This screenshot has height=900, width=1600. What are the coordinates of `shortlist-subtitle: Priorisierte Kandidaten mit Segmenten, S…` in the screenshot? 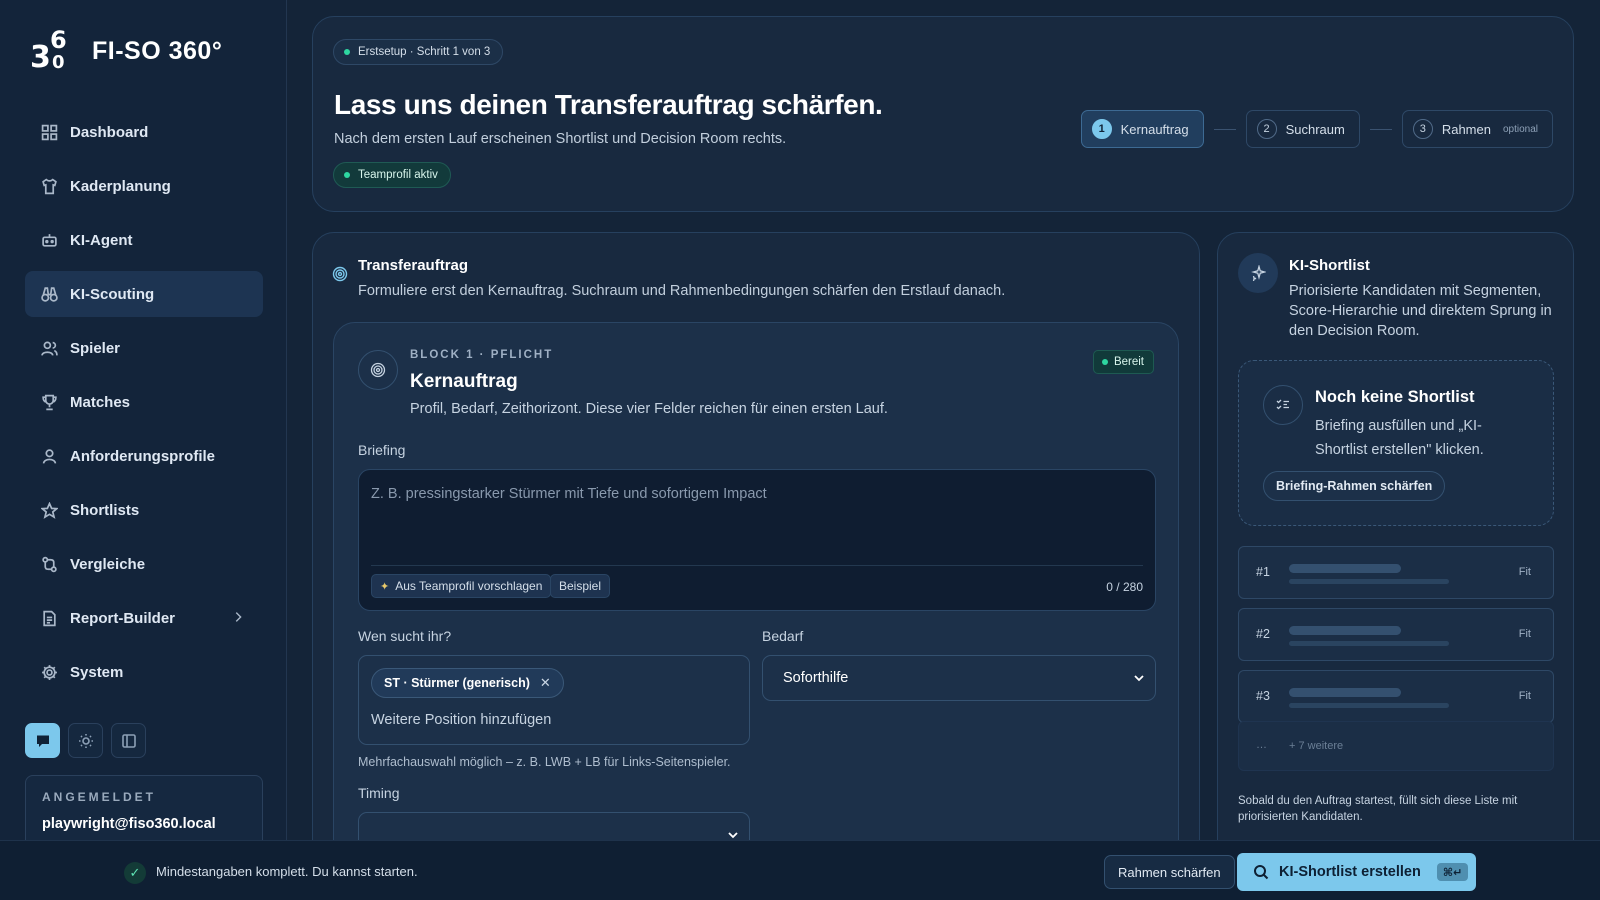 It's located at (1420, 311).